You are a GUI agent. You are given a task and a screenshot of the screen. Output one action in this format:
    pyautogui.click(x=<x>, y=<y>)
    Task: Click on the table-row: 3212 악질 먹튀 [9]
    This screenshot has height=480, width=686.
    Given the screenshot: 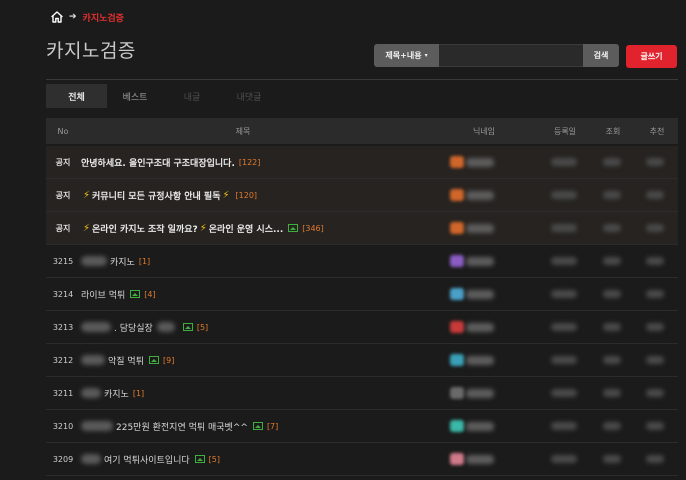 What is the action you would take?
    pyautogui.click(x=362, y=360)
    